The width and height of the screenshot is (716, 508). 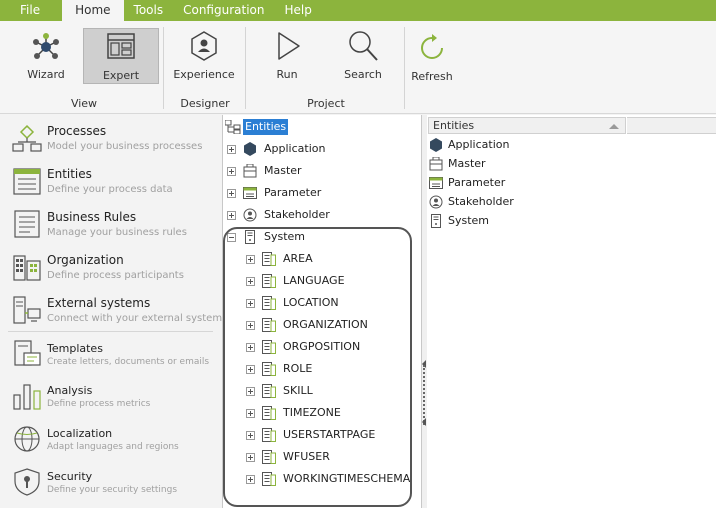 I want to click on menu-configuration: Configuration, so click(x=223, y=10).